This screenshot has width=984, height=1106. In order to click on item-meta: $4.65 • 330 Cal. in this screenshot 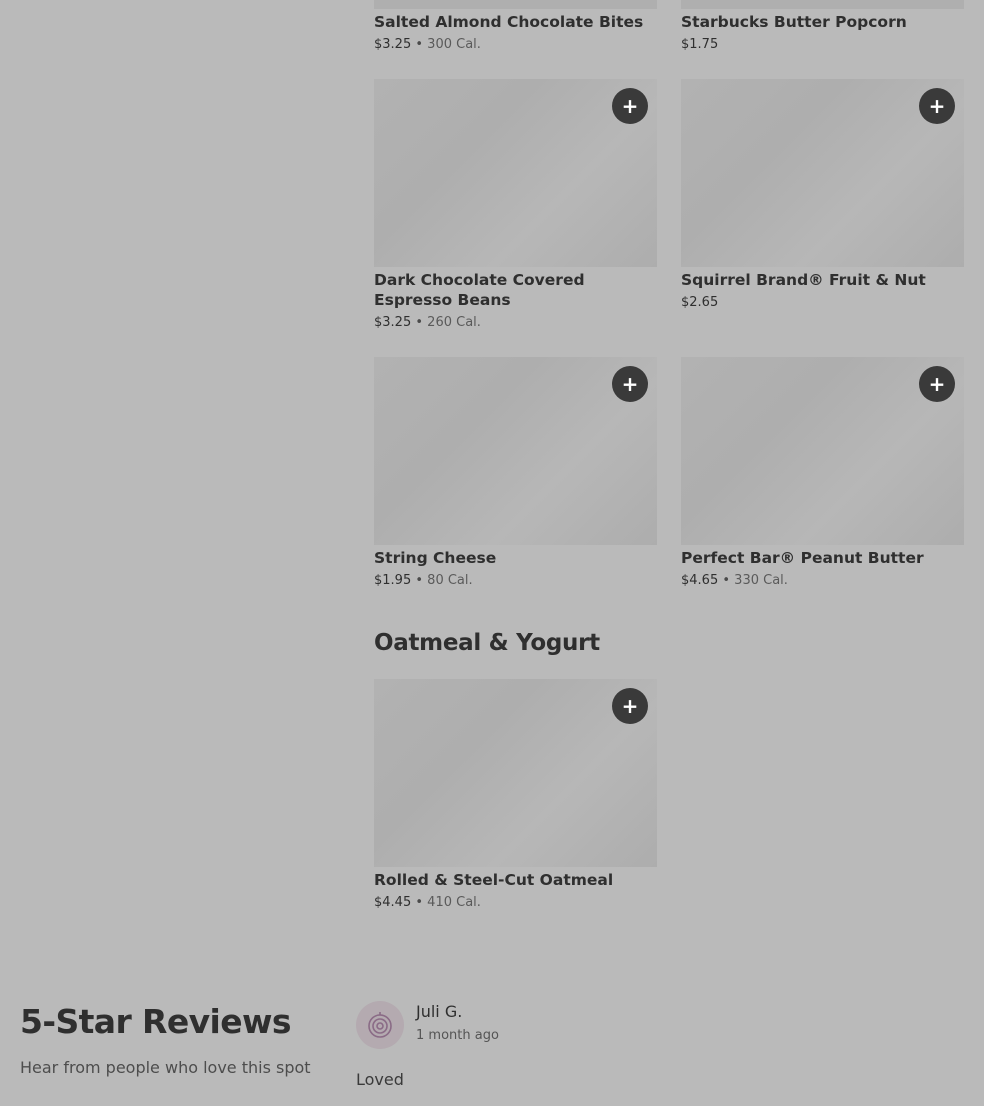, I will do `click(734, 581)`.